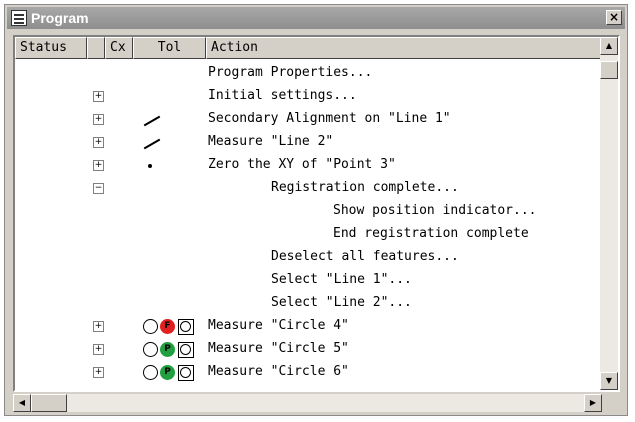  Describe the element at coordinates (614, 17) in the screenshot. I see `close-button: ×` at that location.